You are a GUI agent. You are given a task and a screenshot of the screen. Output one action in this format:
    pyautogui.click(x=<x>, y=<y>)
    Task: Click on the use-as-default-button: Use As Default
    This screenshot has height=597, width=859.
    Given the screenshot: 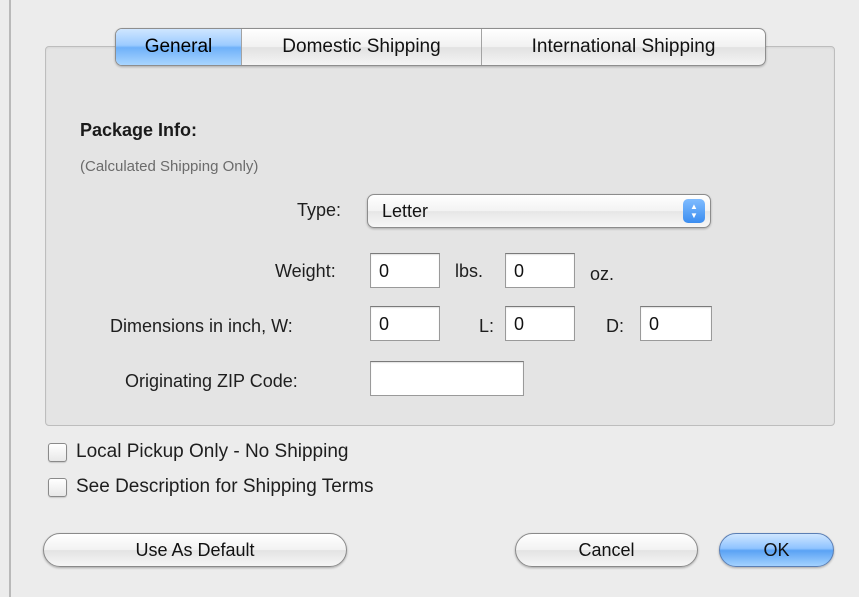 What is the action you would take?
    pyautogui.click(x=195, y=550)
    